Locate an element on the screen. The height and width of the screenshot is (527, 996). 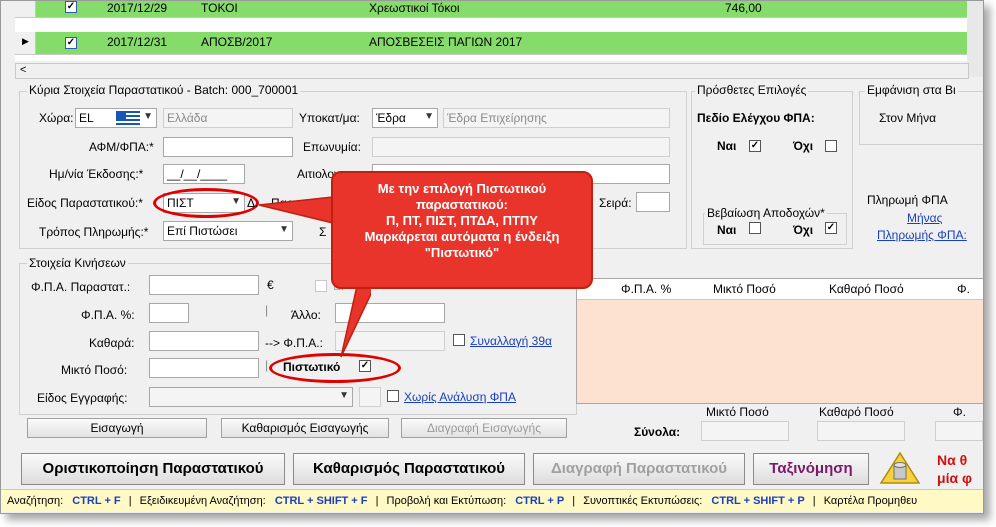
country-label: Χώρα: is located at coordinates (56, 118).